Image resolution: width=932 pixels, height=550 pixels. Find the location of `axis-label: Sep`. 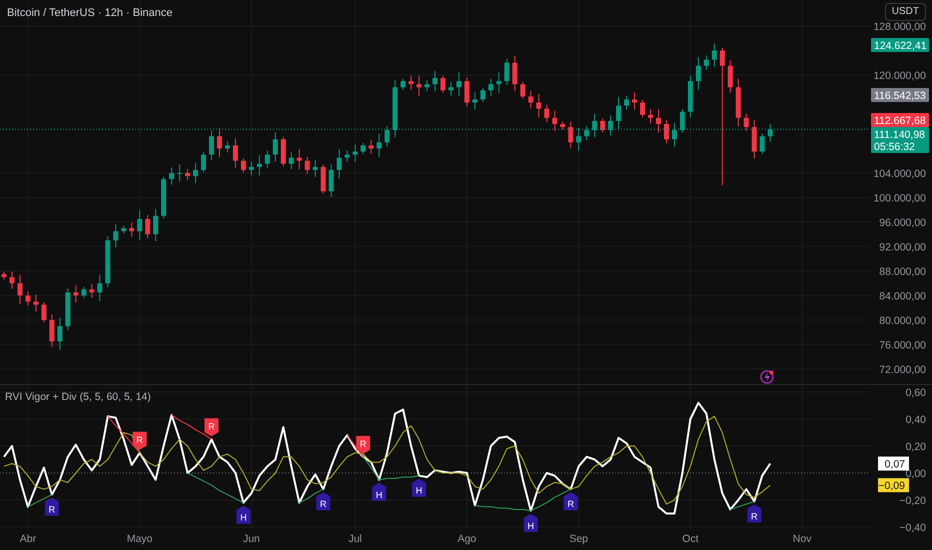

axis-label: Sep is located at coordinates (578, 539).